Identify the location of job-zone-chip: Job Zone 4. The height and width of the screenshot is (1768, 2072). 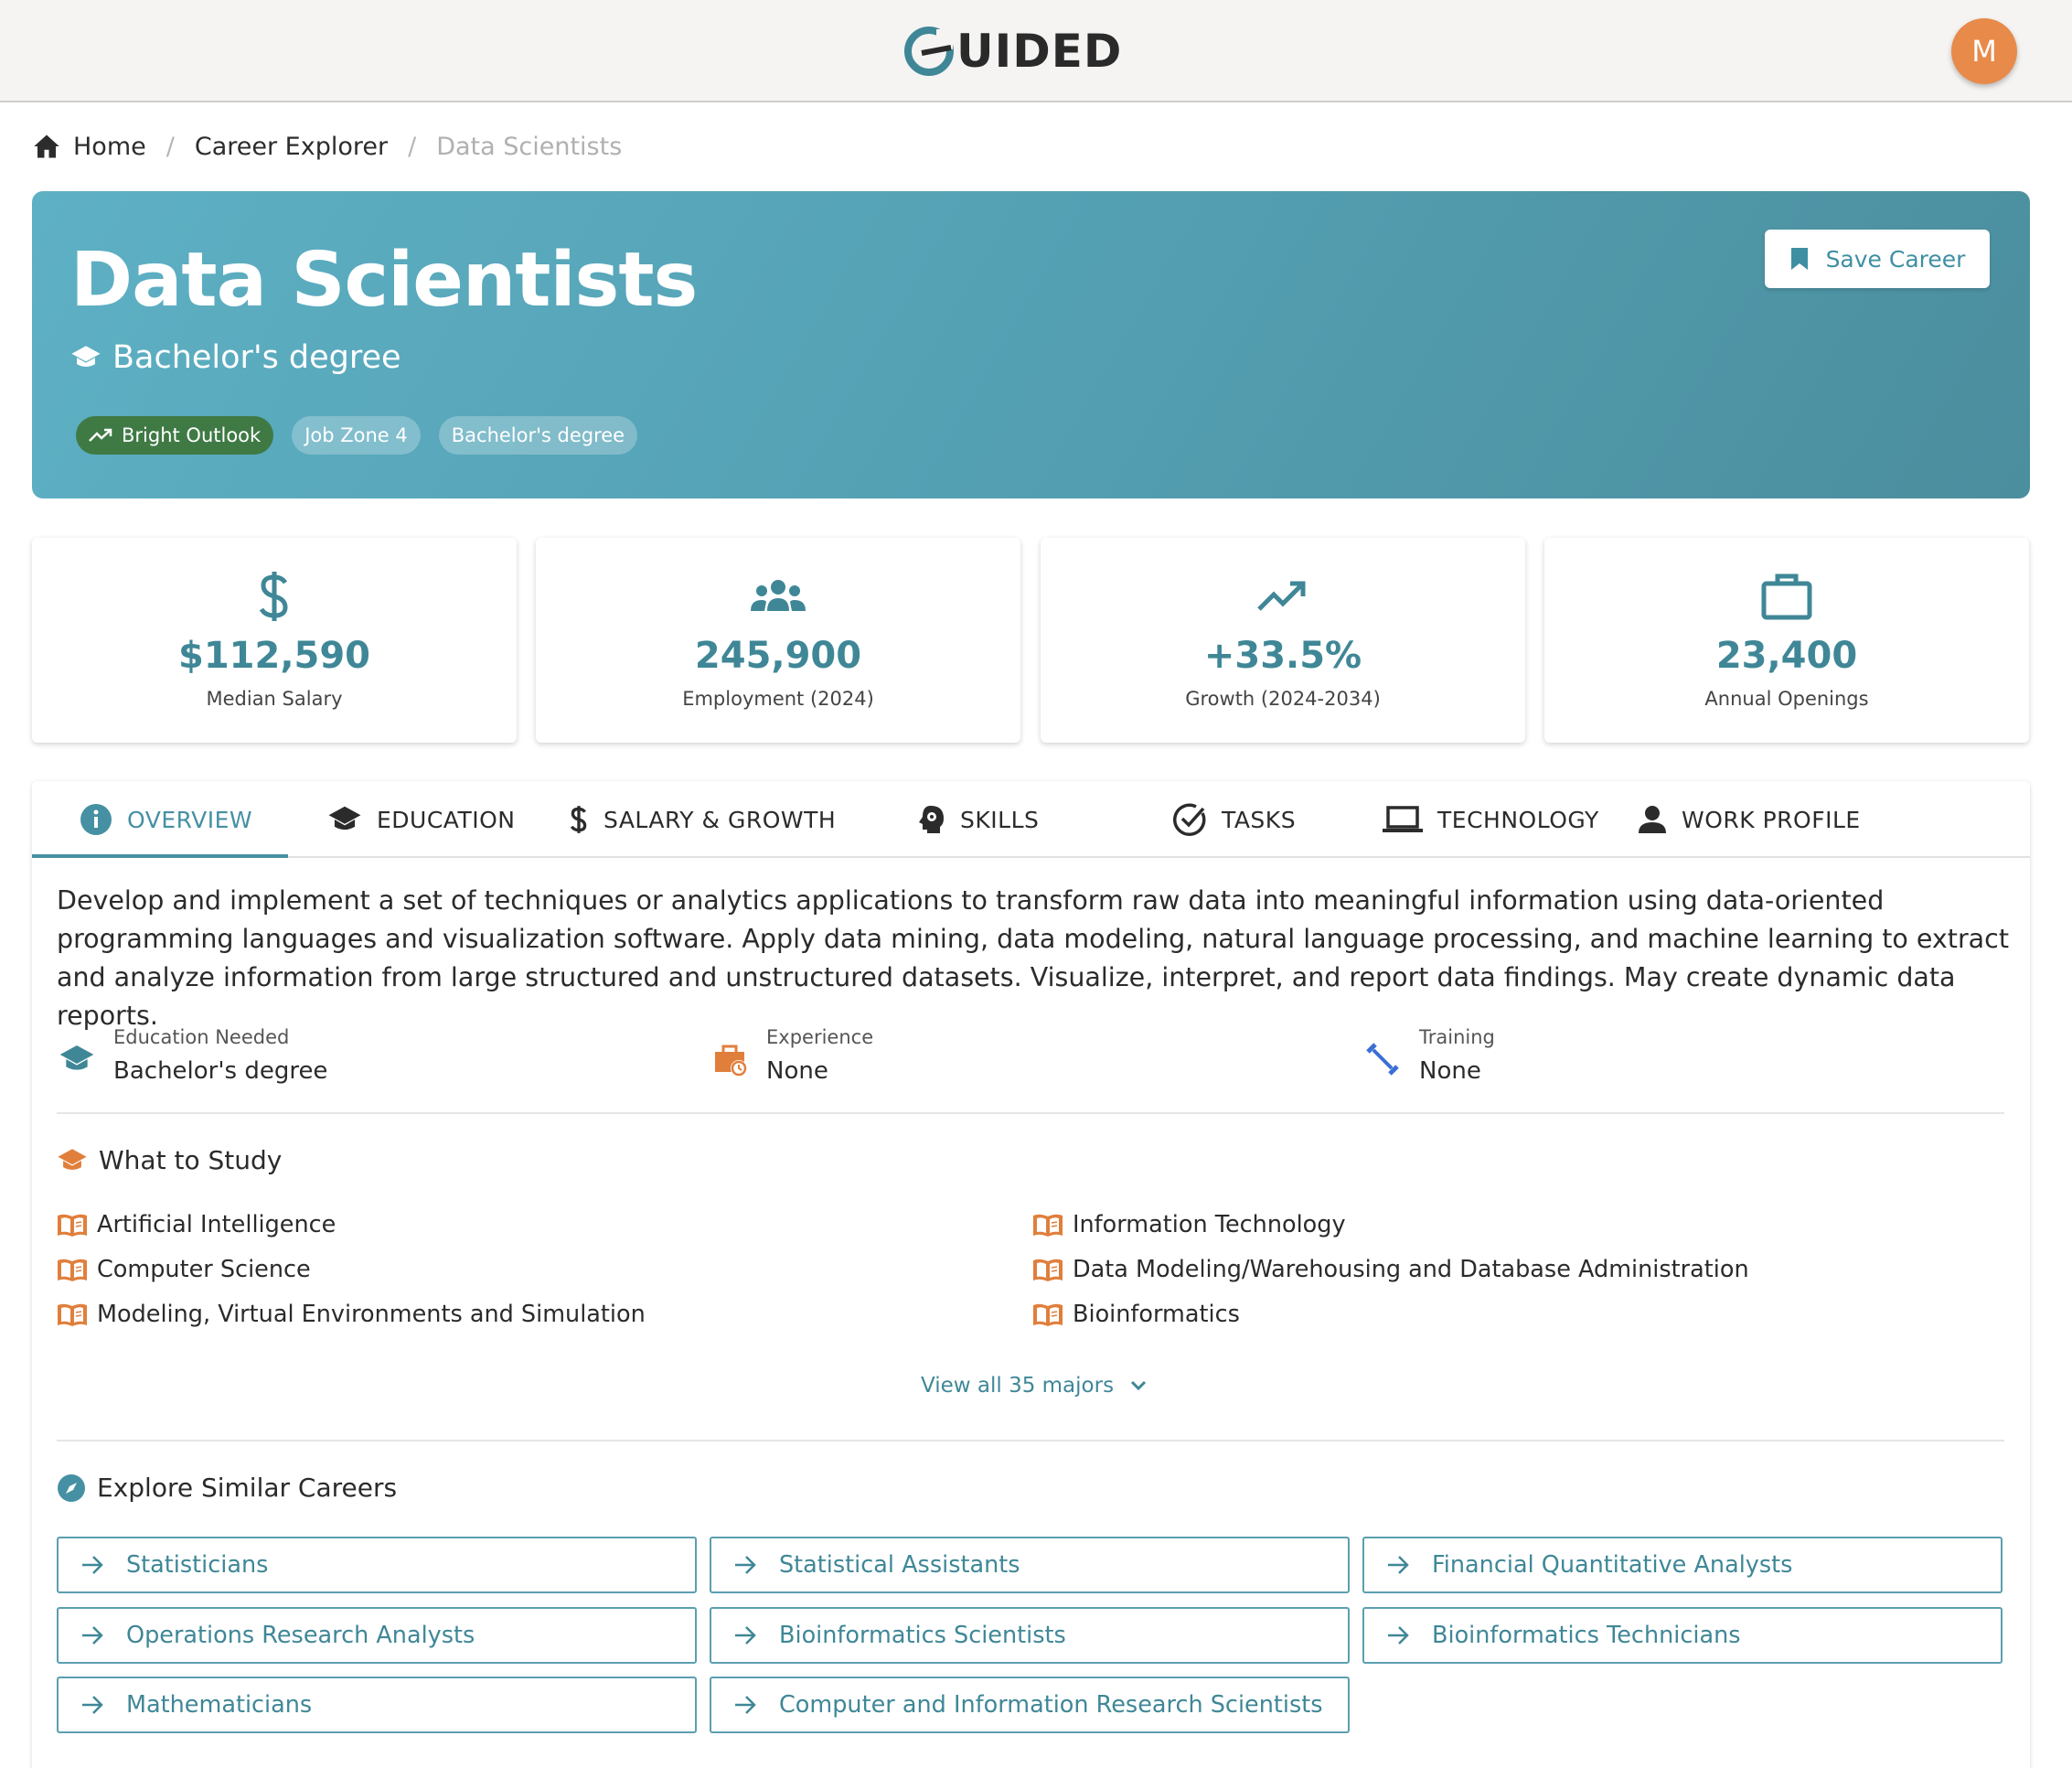
(356, 435).